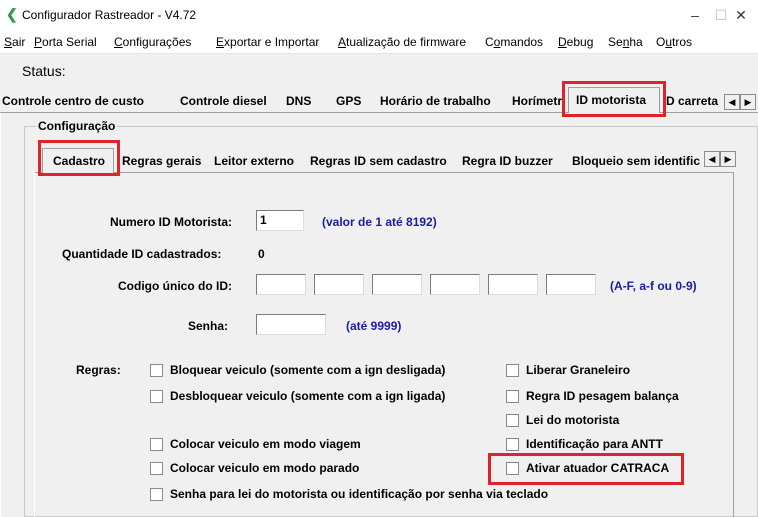  I want to click on senha-label: Senha:, so click(208, 326).